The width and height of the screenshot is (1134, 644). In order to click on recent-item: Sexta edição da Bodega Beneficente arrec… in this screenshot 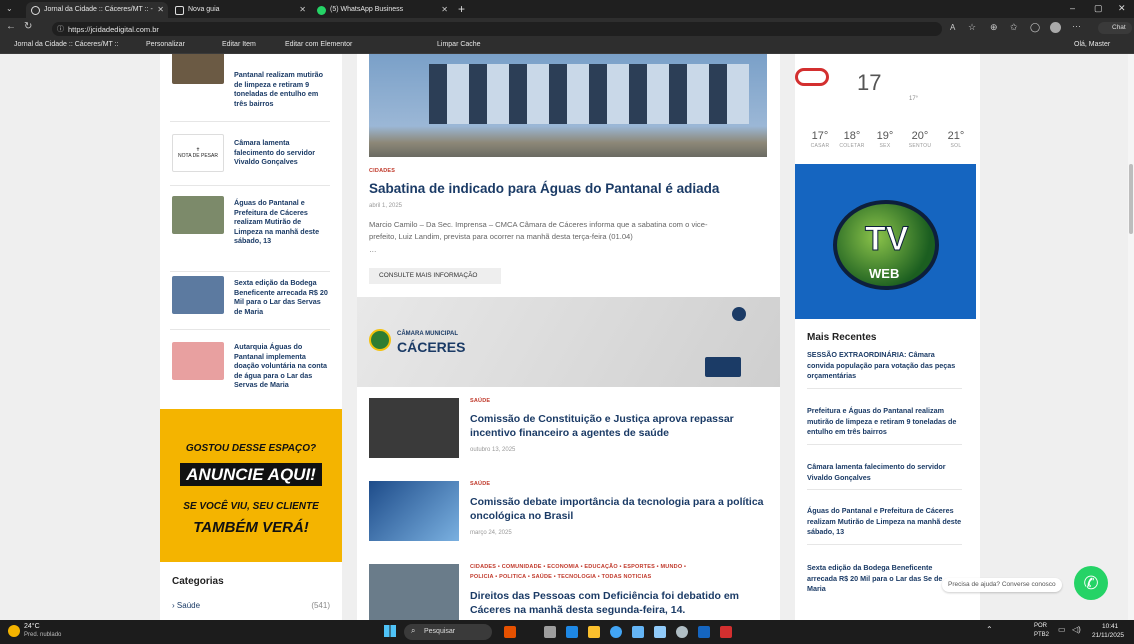, I will do `click(884, 579)`.